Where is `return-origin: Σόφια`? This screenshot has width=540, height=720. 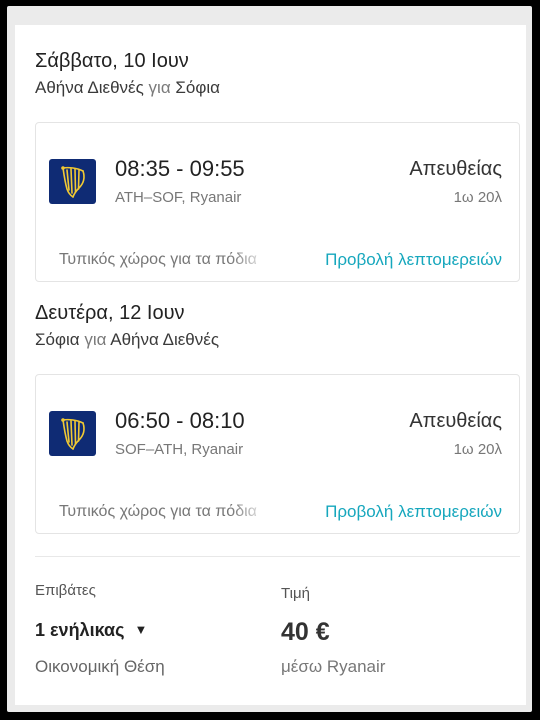 return-origin: Σόφια is located at coordinates (57, 339).